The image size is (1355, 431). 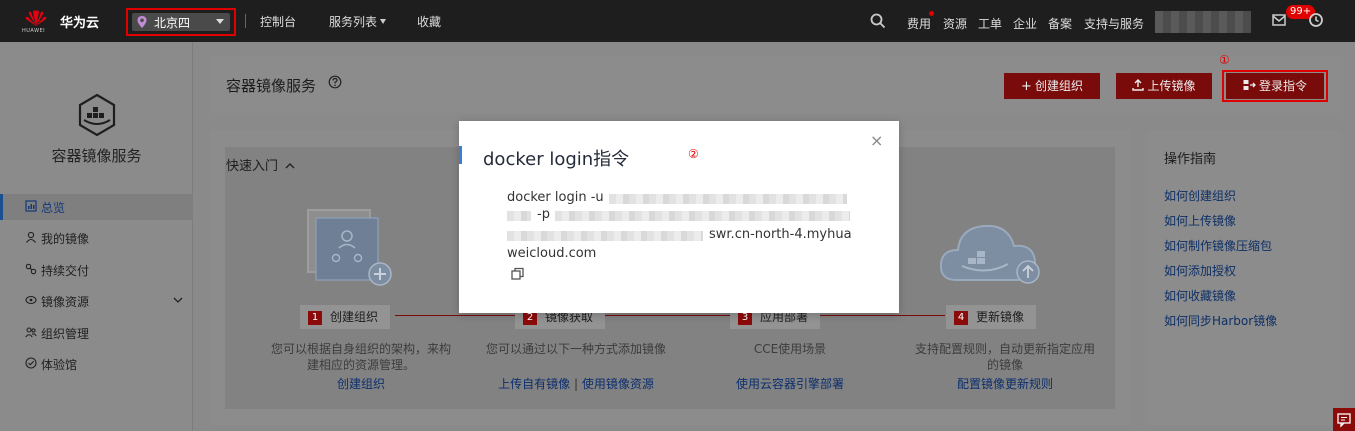 I want to click on cmd-password-flag: -p, so click(x=543, y=214).